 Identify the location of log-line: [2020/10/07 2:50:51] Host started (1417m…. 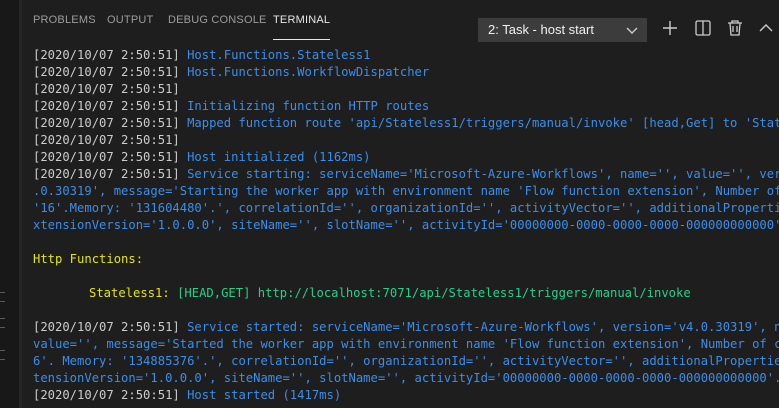
(187, 395).